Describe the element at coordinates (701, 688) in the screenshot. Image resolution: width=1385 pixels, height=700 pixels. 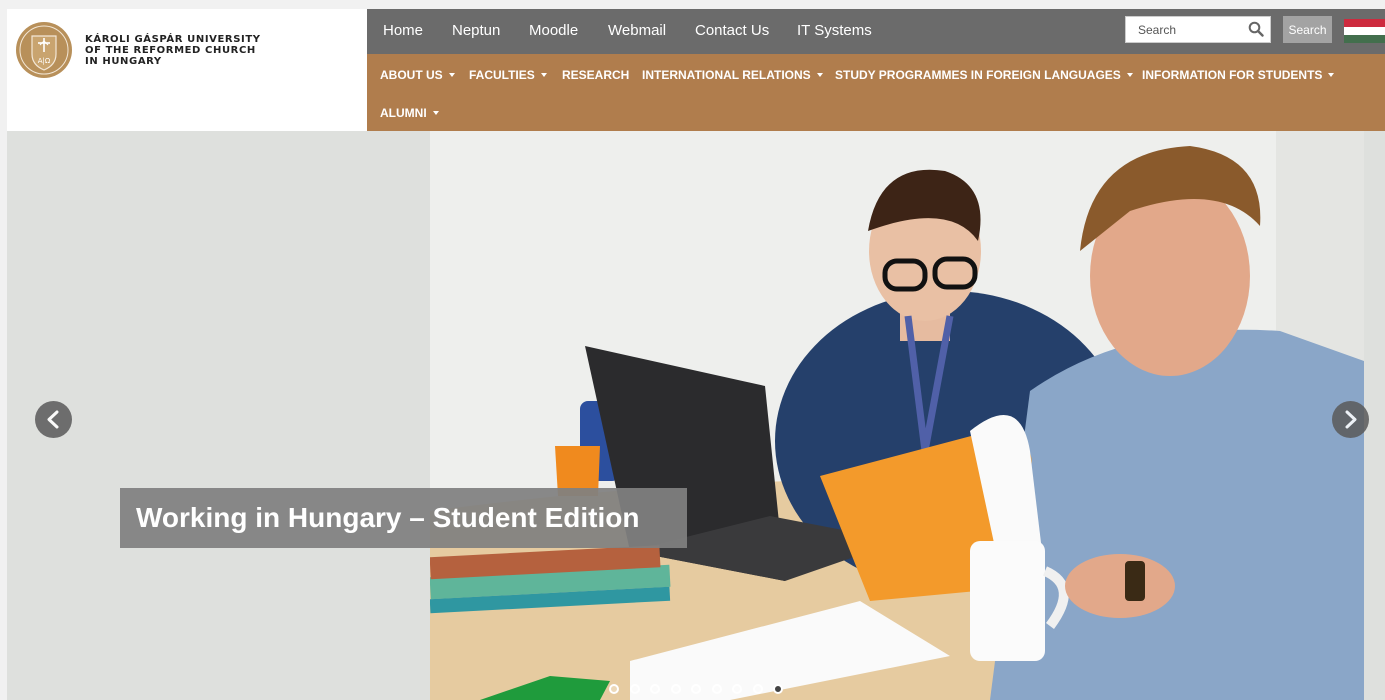
I see `slider-pagination-dots` at that location.